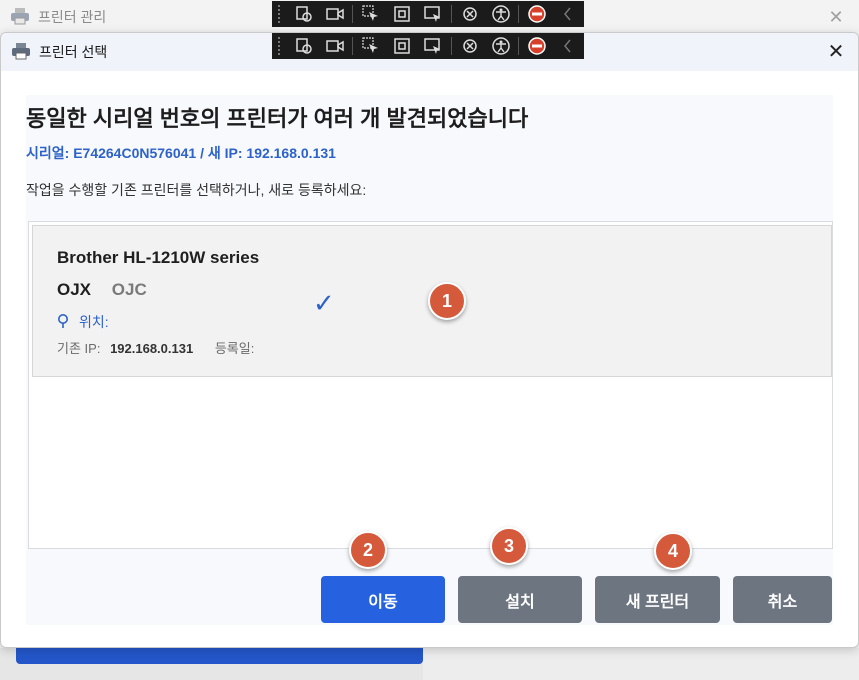 The width and height of the screenshot is (859, 680). I want to click on printer-location: 위치:, so click(83, 322).